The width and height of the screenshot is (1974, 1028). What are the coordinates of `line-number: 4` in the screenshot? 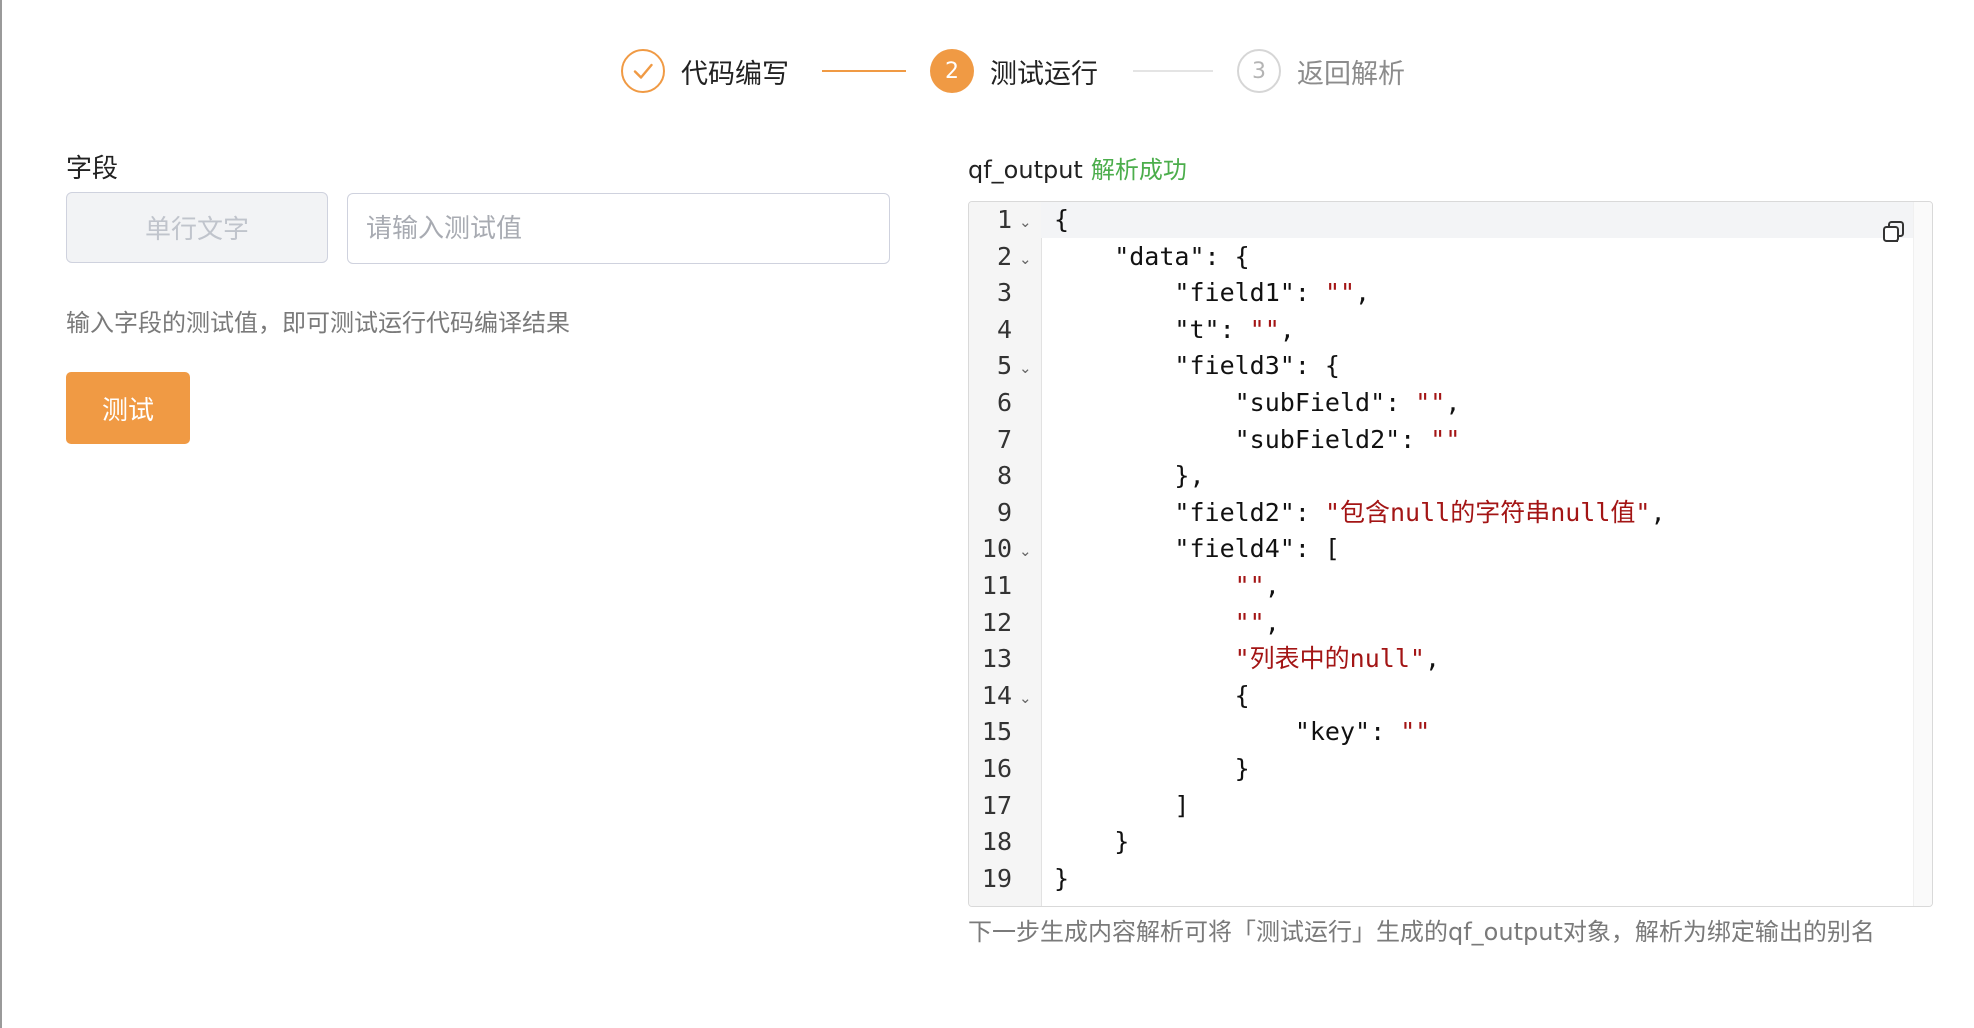 It's located at (1004, 329).